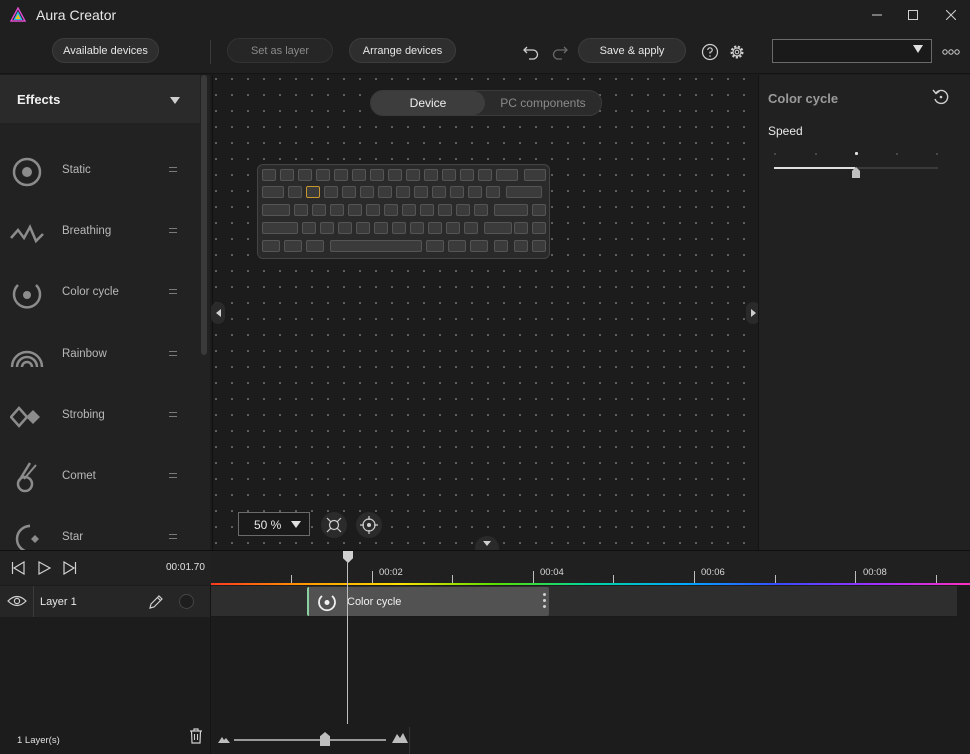 This screenshot has width=970, height=754. Describe the element at coordinates (100, 530) in the screenshot. I see `effect-item-star: Star` at that location.